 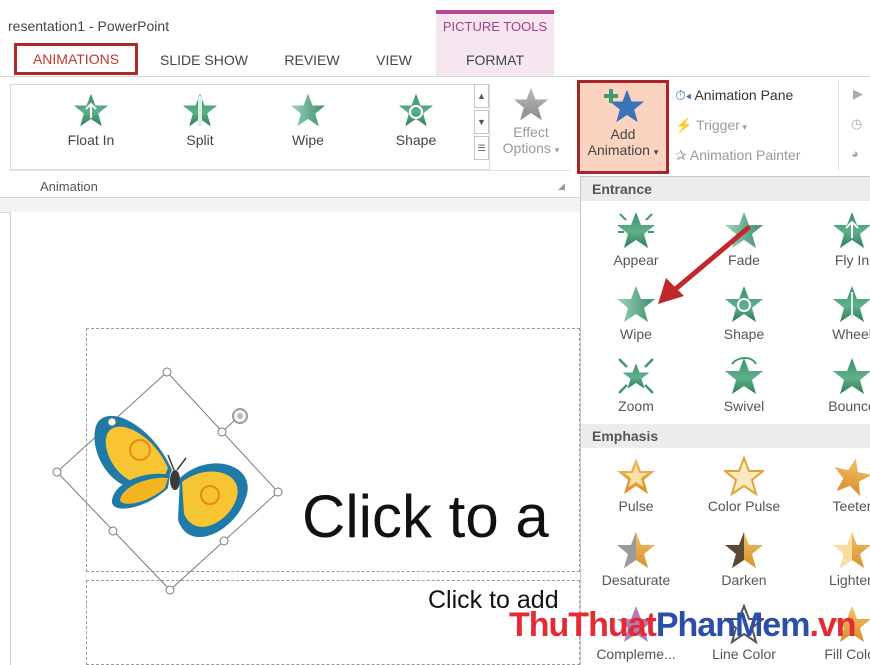 I want to click on star-lighten-icon, so click(x=851, y=550).